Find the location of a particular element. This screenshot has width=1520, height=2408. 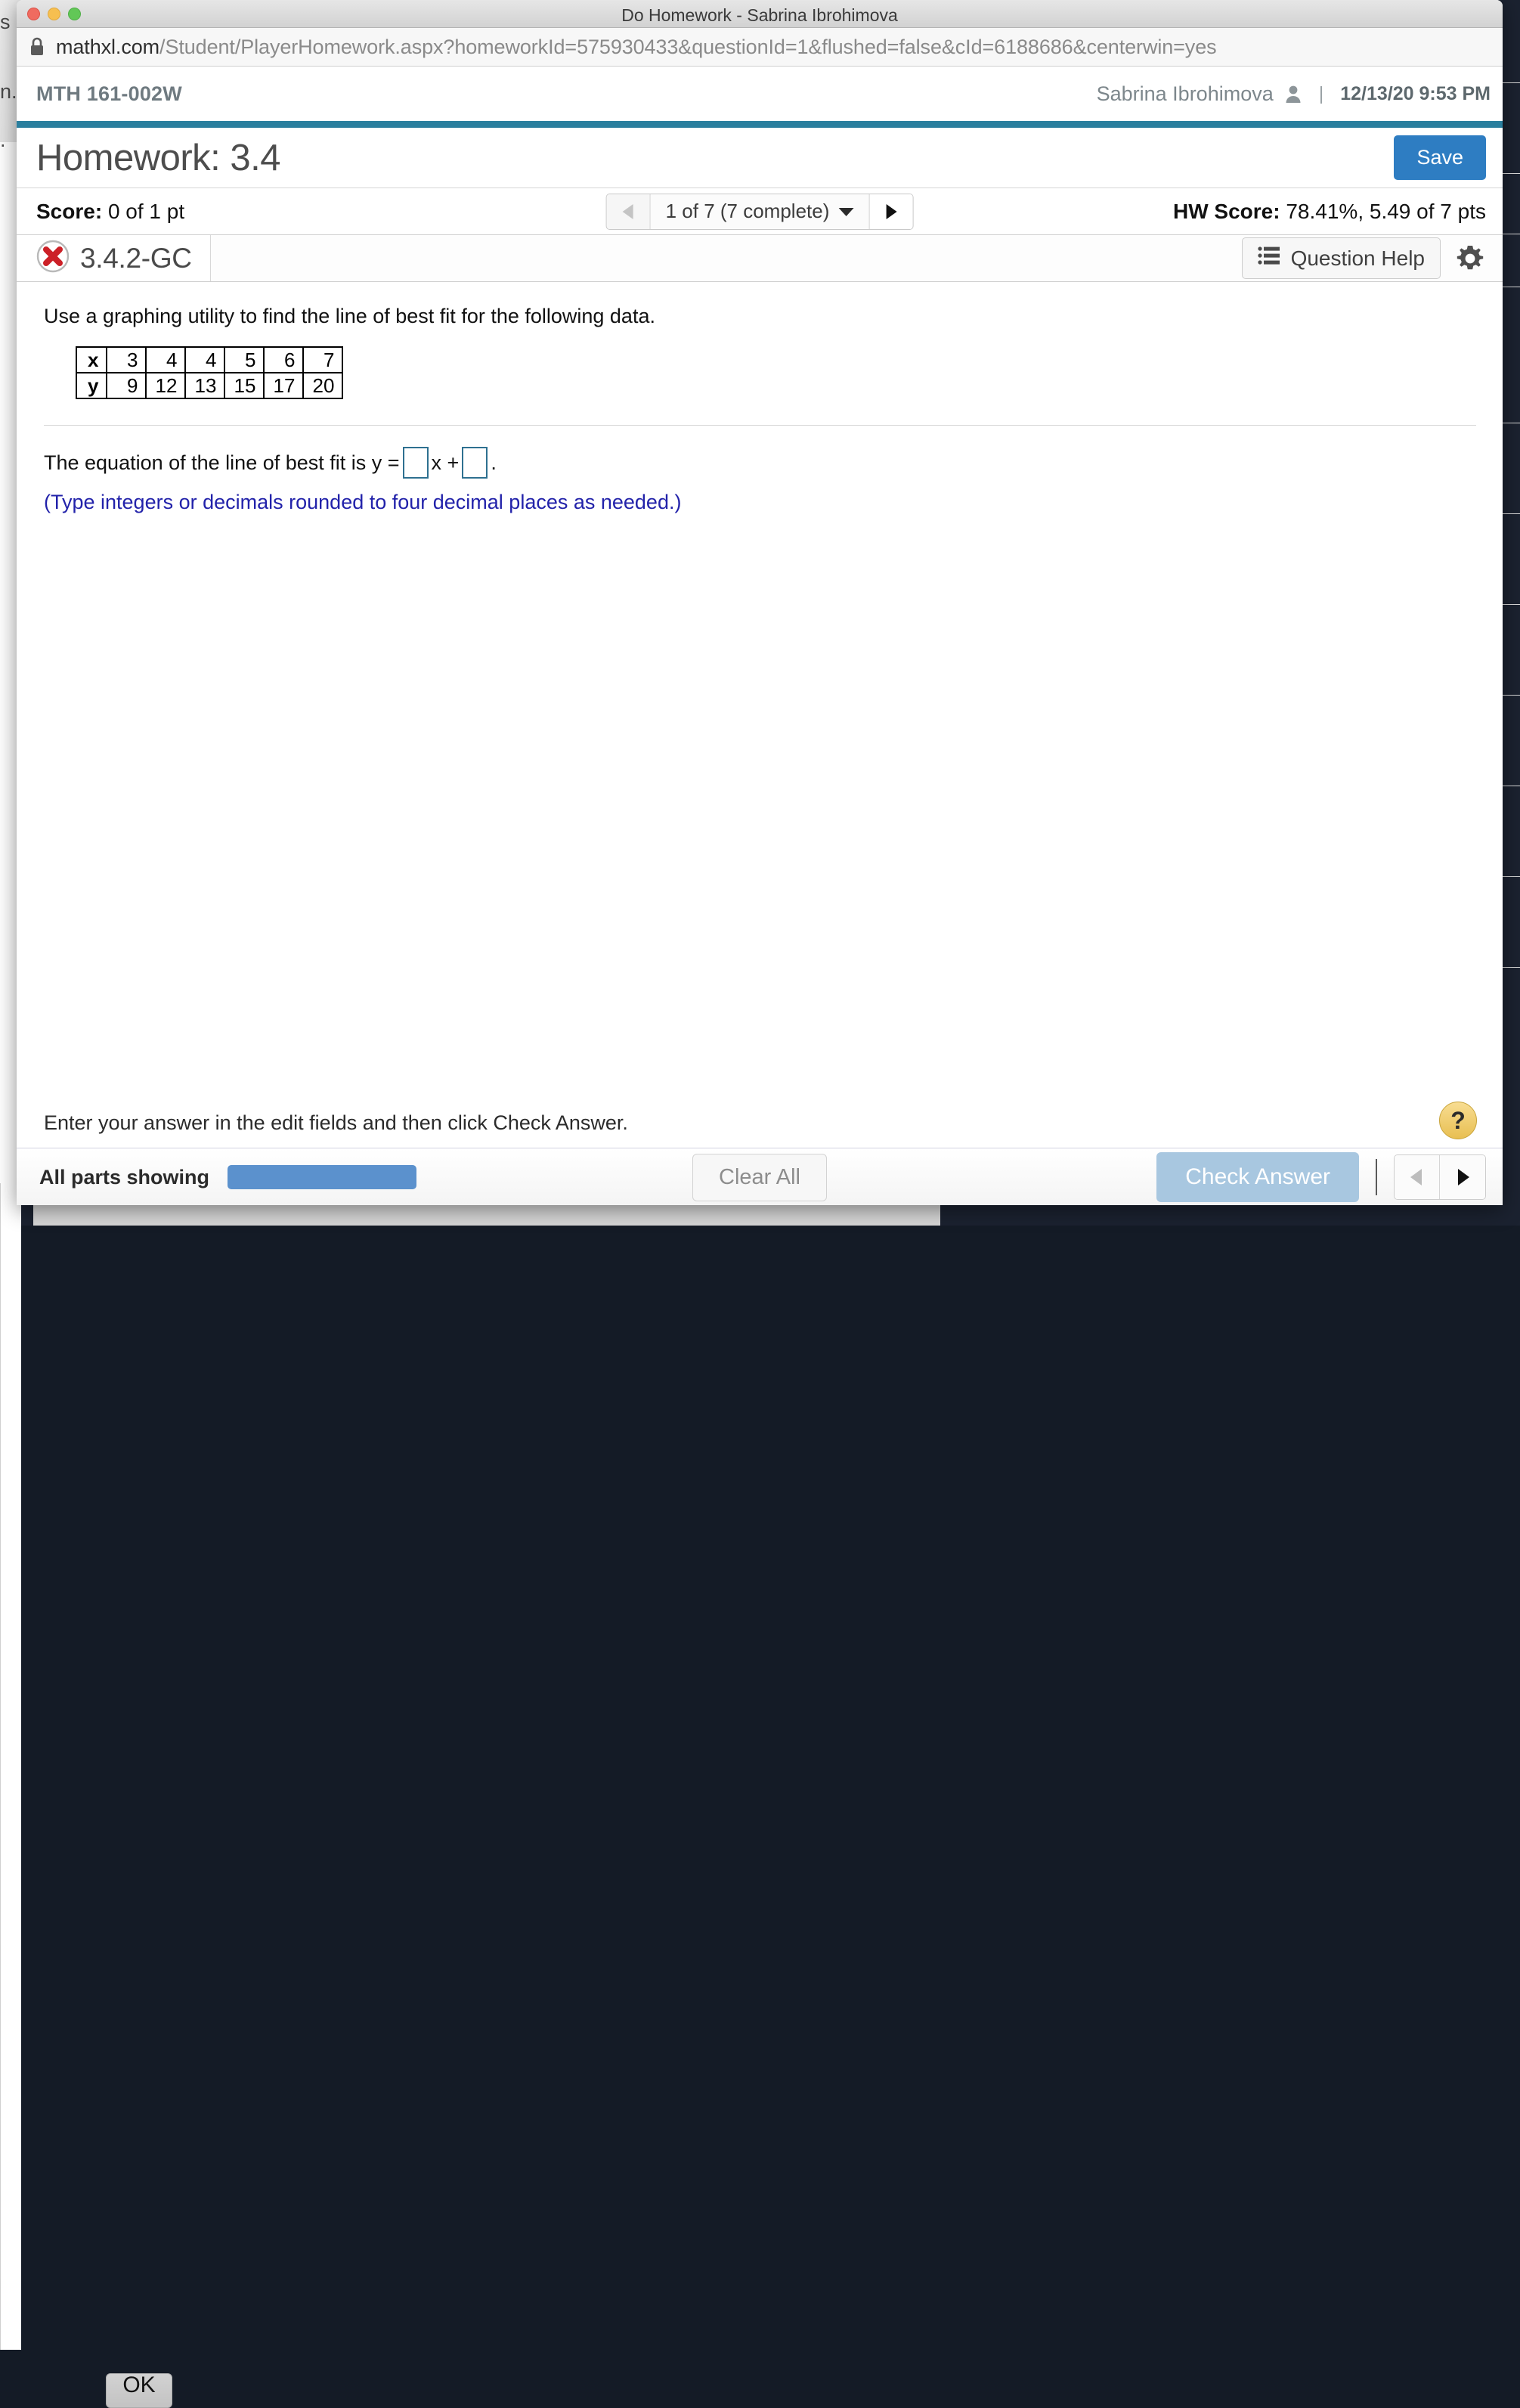

footer-divider is located at coordinates (1377, 1177).